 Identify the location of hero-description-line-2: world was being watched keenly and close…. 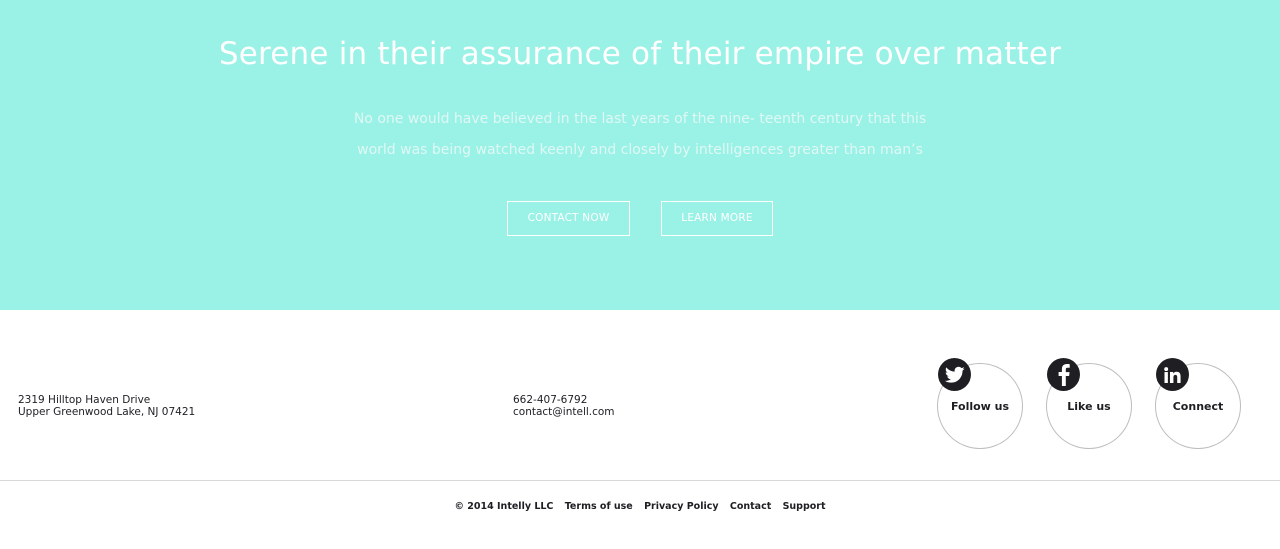
(640, 150).